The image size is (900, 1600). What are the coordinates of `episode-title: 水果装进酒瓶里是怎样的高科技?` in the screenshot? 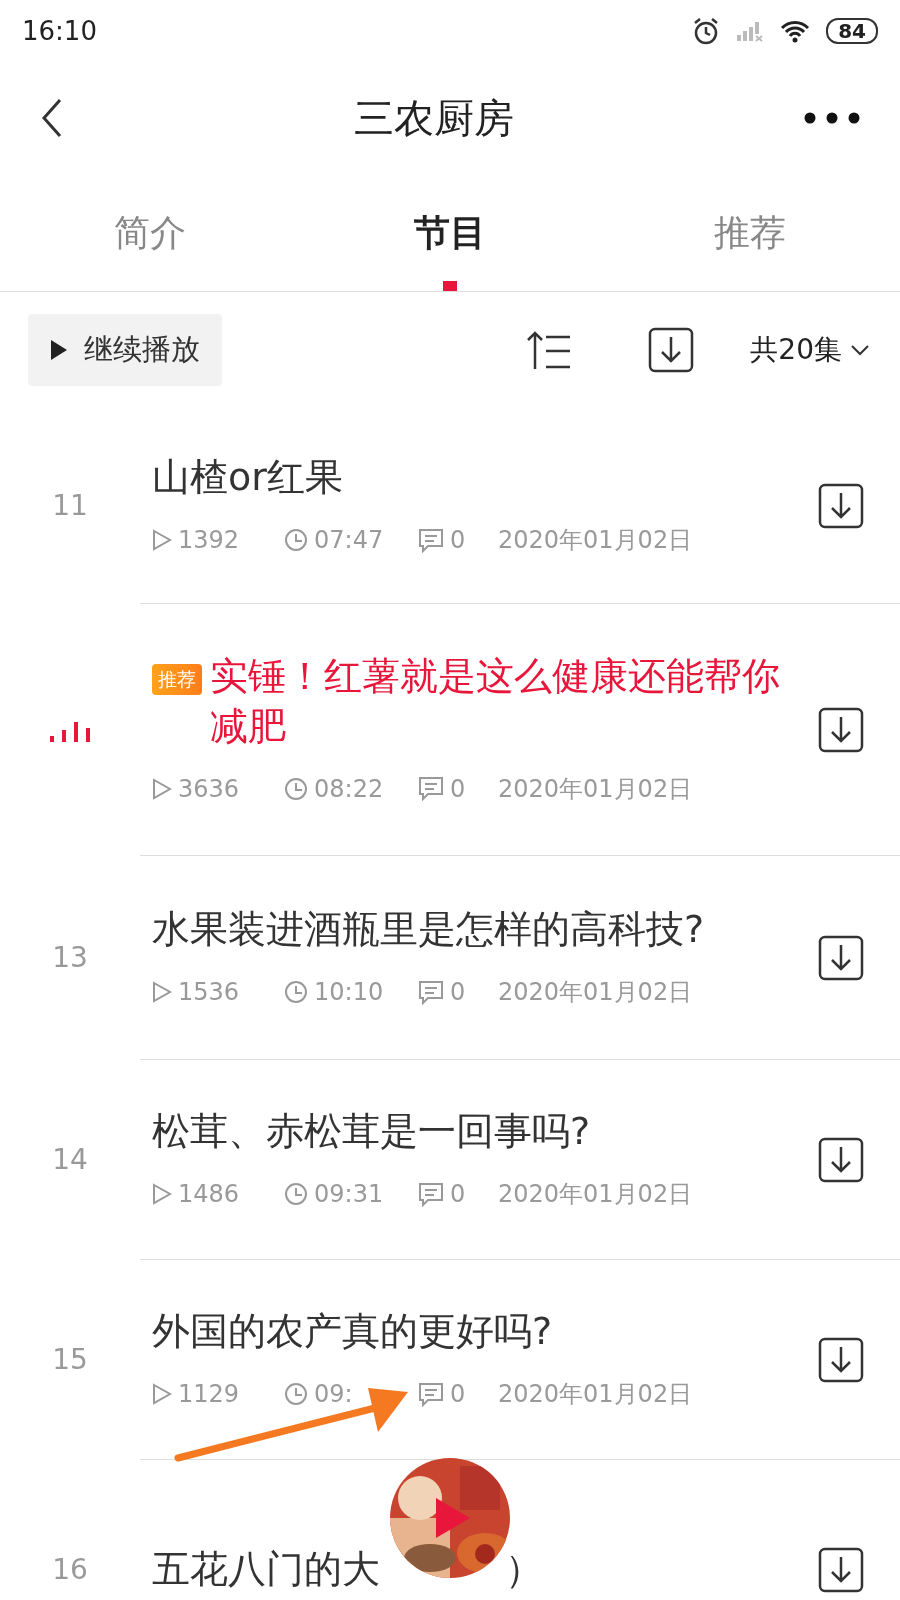 It's located at (428, 929).